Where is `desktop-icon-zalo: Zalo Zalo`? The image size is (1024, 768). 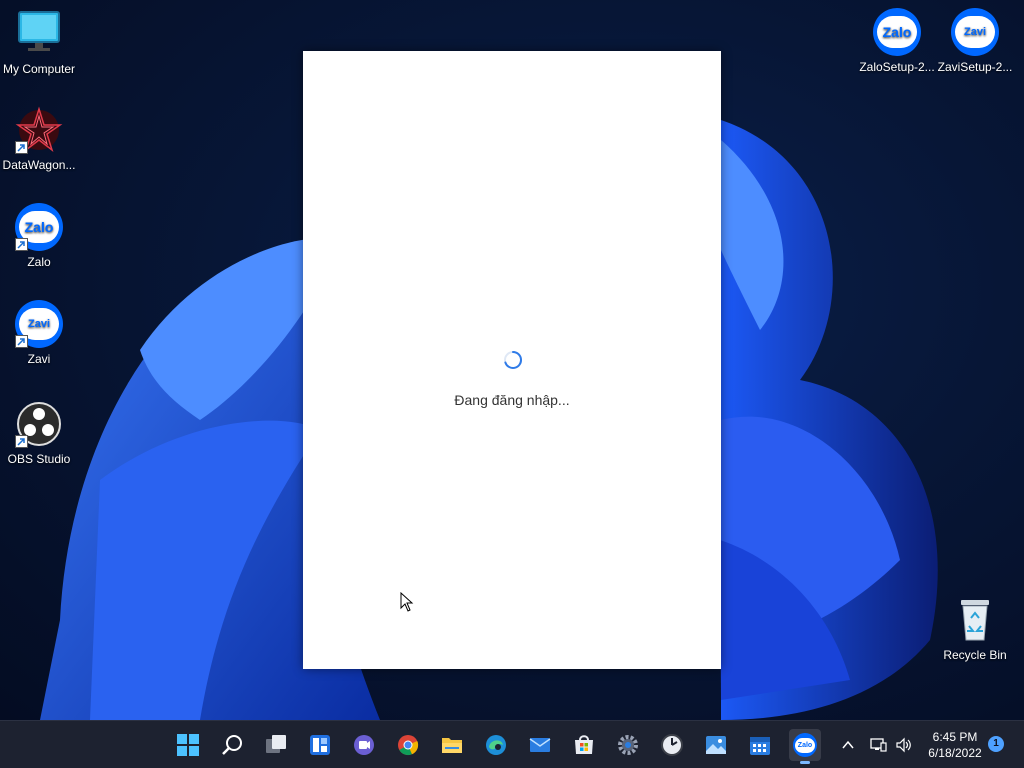
desktop-icon-zalo: Zalo Zalo is located at coordinates (39, 236).